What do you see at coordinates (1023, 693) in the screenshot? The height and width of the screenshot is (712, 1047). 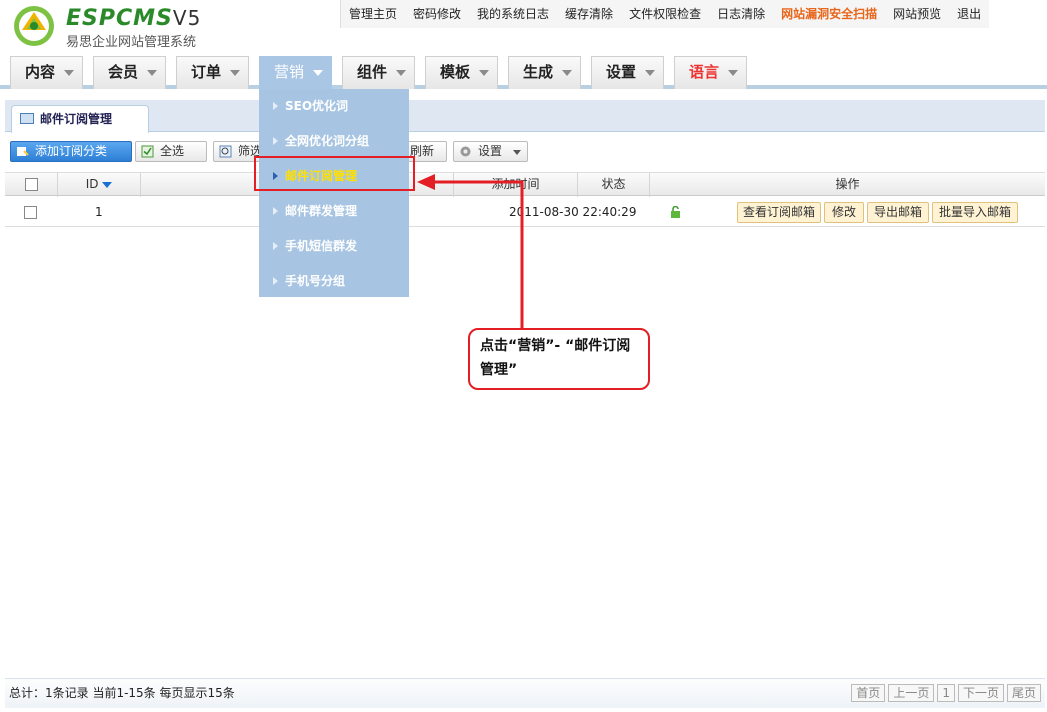 I see `pager-button: 尾页` at bounding box center [1023, 693].